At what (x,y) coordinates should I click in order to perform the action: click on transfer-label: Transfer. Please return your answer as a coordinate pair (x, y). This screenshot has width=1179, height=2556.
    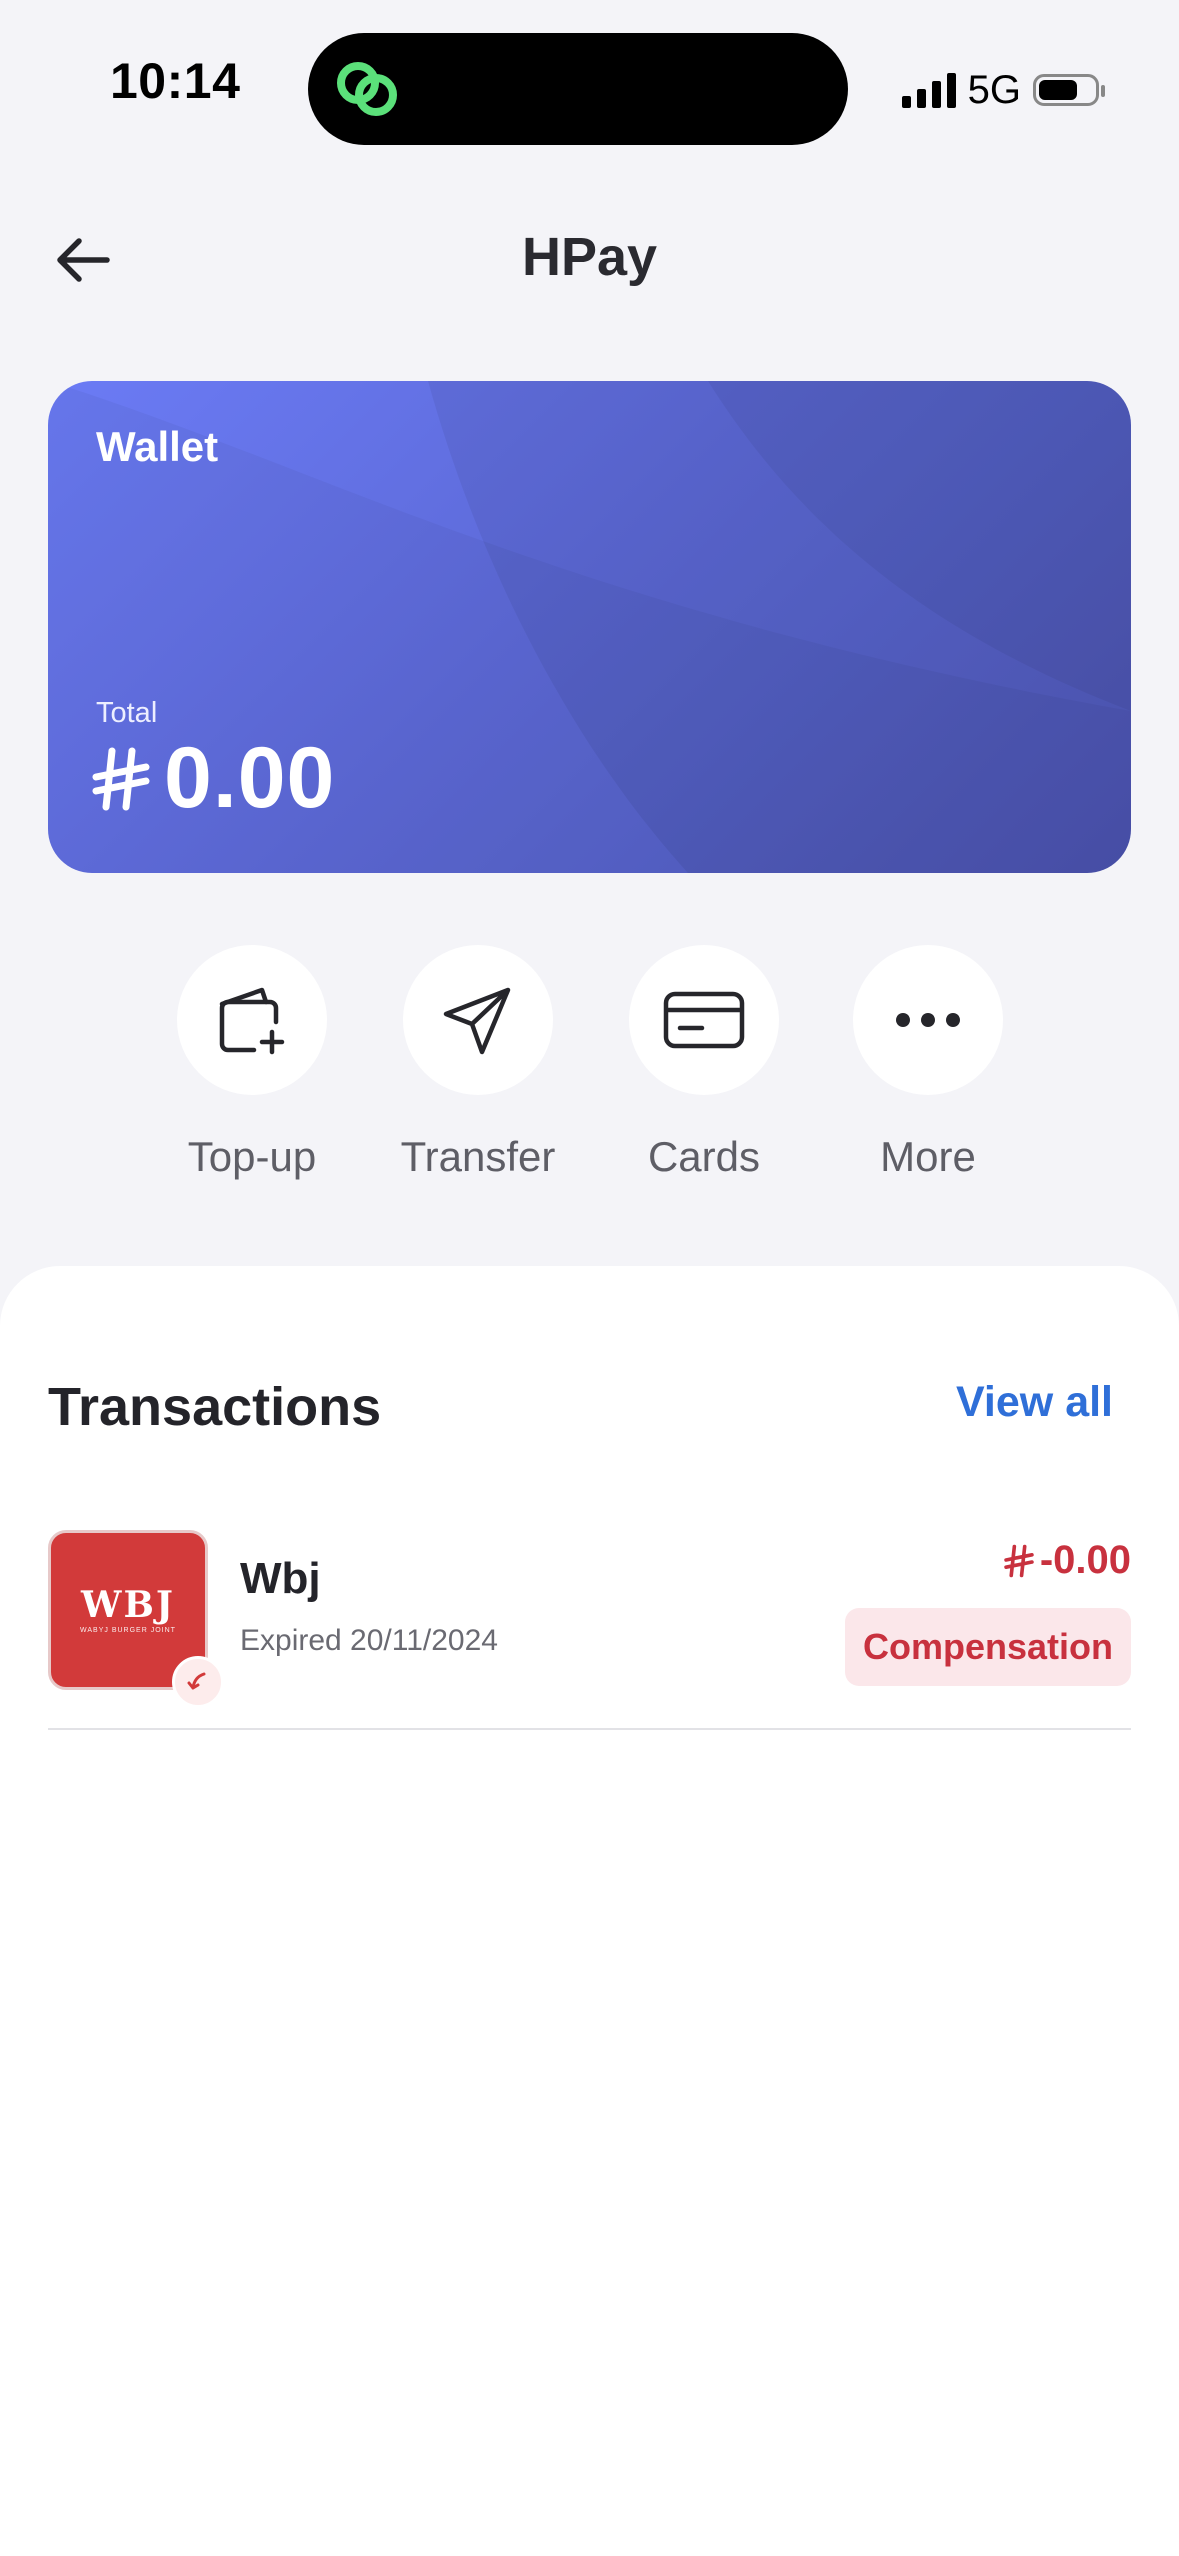
    Looking at the image, I should click on (478, 1156).